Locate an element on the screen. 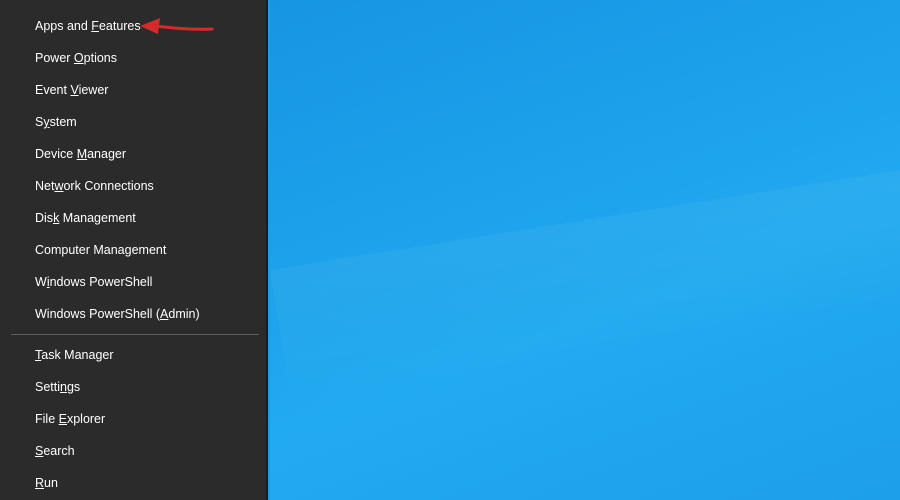 The width and height of the screenshot is (900, 500). red-arrow-icon is located at coordinates (177, 26).